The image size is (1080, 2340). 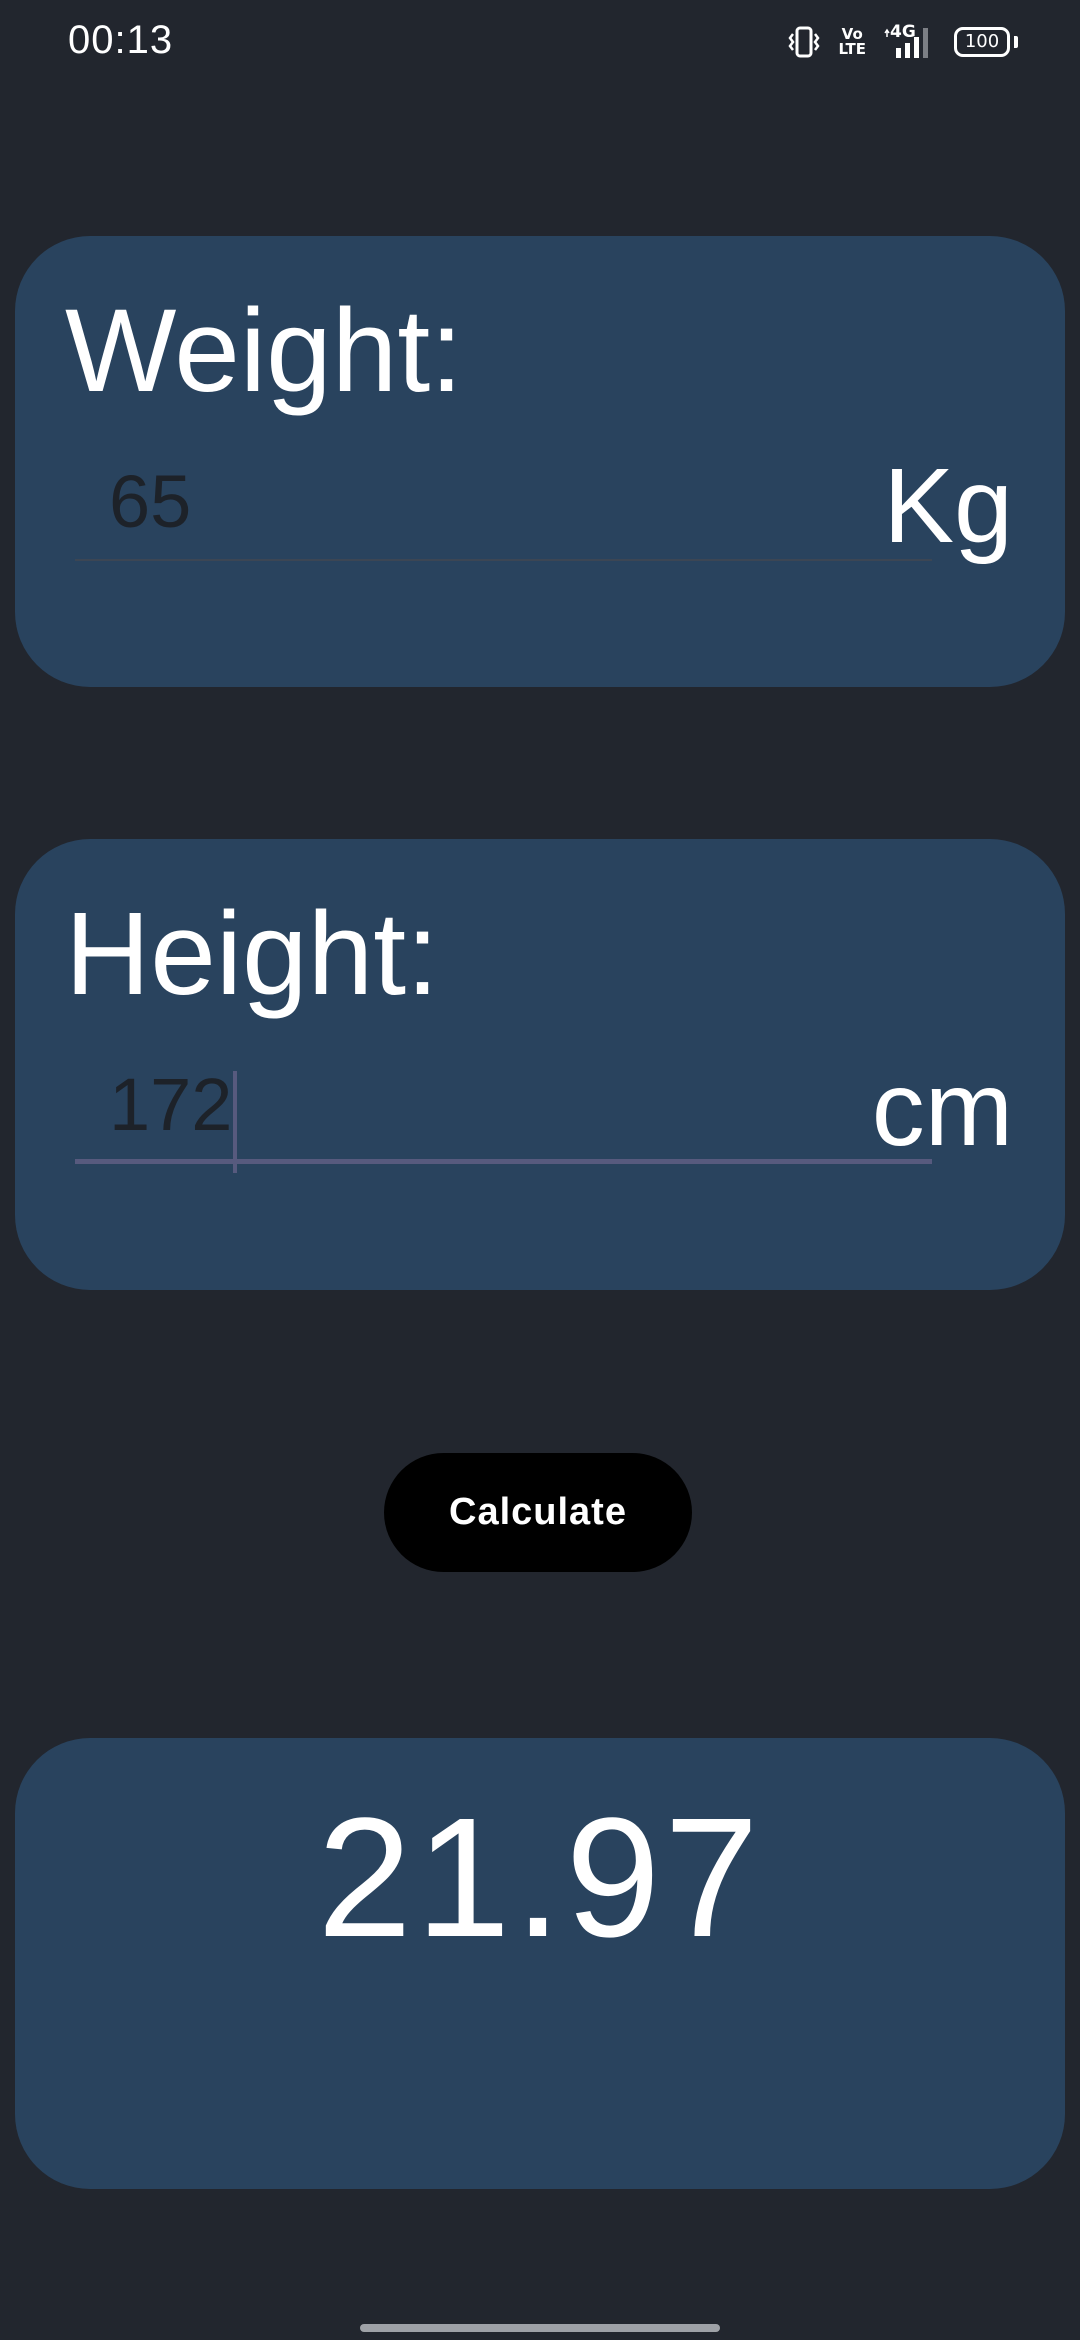 I want to click on status-time: 00:13, so click(x=121, y=40).